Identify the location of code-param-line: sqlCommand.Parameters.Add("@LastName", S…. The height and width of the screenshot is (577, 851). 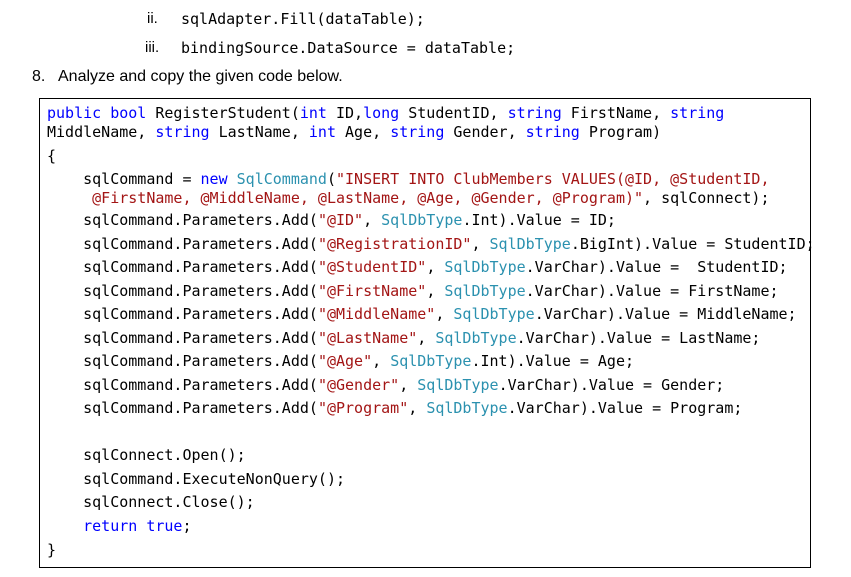
(404, 338).